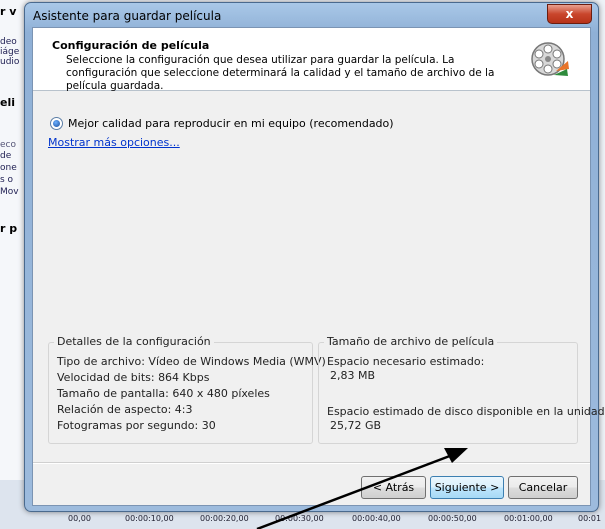 This screenshot has width=605, height=529. I want to click on timeline-tick: 00:00:50,00, so click(452, 518).